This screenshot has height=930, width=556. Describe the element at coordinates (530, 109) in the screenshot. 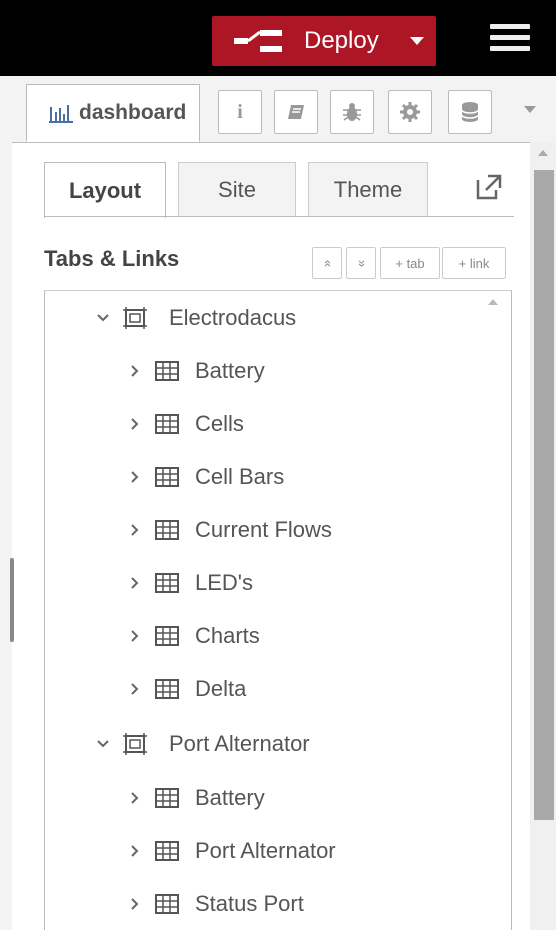

I see `tab-overflow-chevron-icon` at that location.